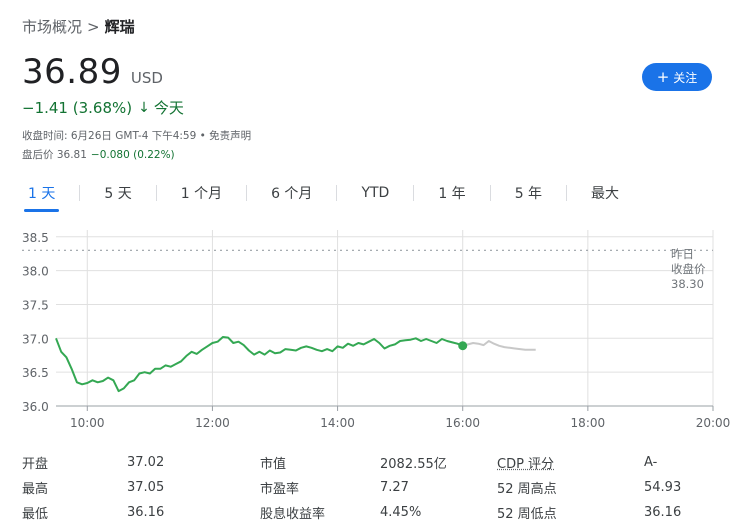 The image size is (745, 526). I want to click on series-line-regular-hours, so click(259, 364).